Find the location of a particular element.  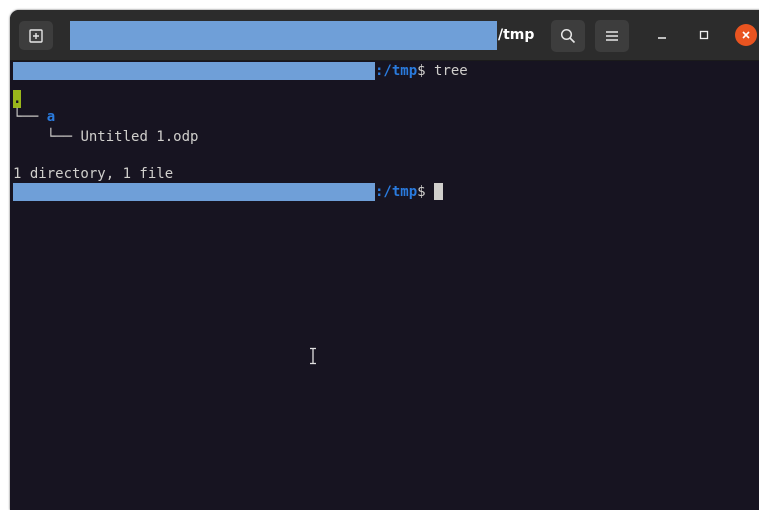

close-icon is located at coordinates (746, 35).